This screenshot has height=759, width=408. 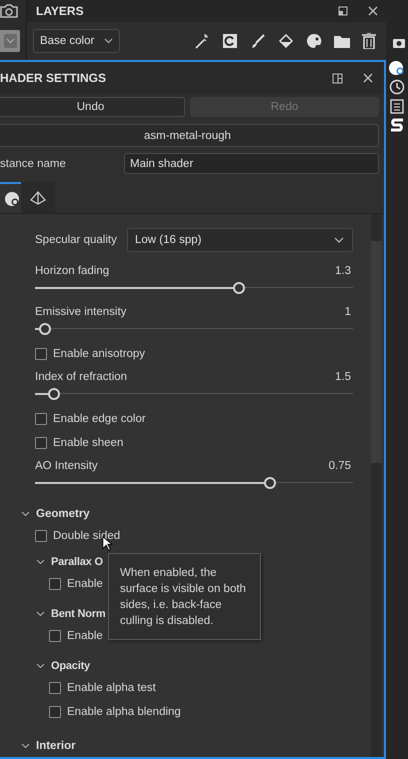 I want to click on dock-icon, so click(x=337, y=78).